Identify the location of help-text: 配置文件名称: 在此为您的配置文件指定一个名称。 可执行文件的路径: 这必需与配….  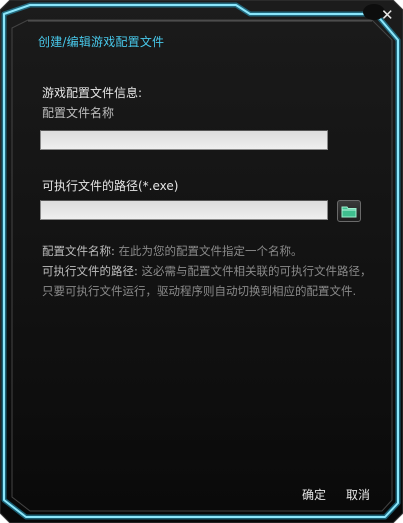
(209, 271).